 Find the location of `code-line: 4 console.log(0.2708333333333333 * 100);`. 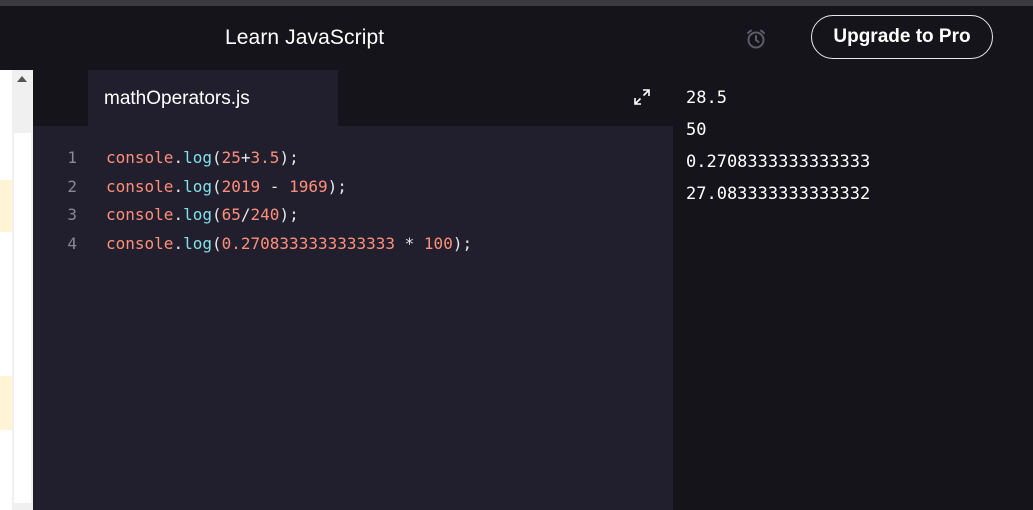

code-line: 4 console.log(0.2708333333333333 * 100); is located at coordinates (353, 244).